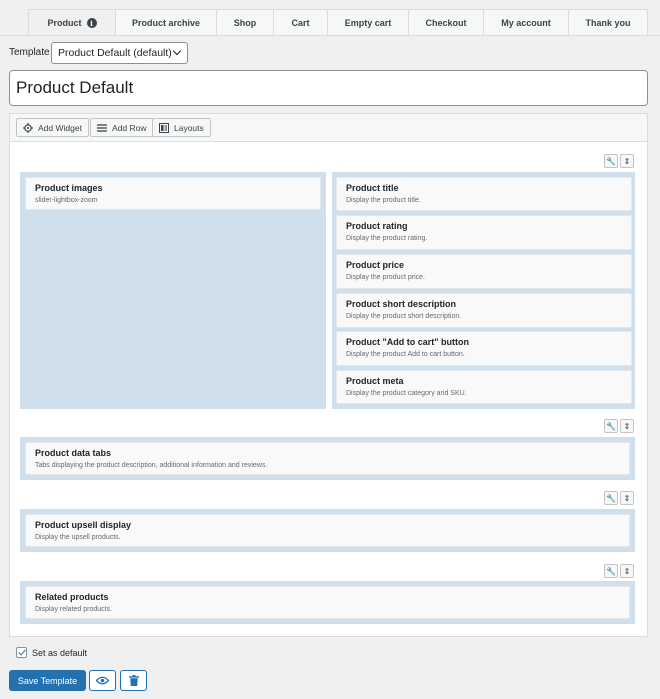  What do you see at coordinates (404, 316) in the screenshot?
I see `widget-desc: Display the product short description.` at bounding box center [404, 316].